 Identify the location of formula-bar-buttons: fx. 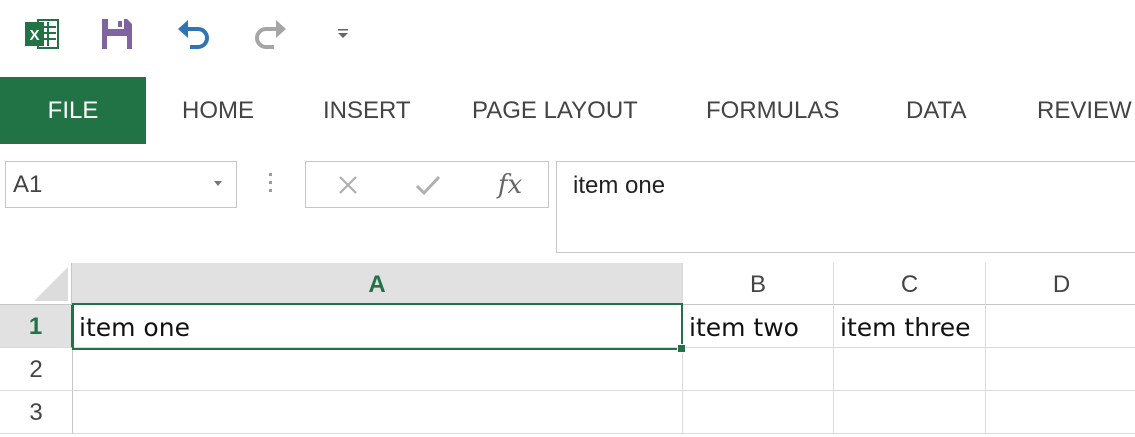
(427, 184).